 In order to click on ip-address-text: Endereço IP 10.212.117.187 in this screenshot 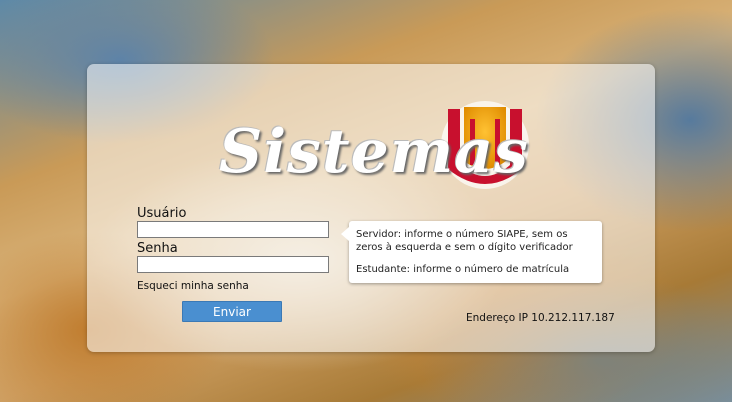, I will do `click(540, 318)`.